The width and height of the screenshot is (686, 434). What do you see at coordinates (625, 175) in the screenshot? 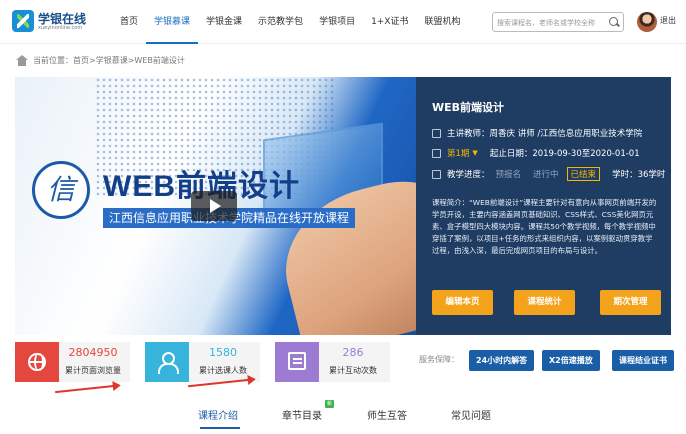
I see `hours-label: 学时：` at bounding box center [625, 175].